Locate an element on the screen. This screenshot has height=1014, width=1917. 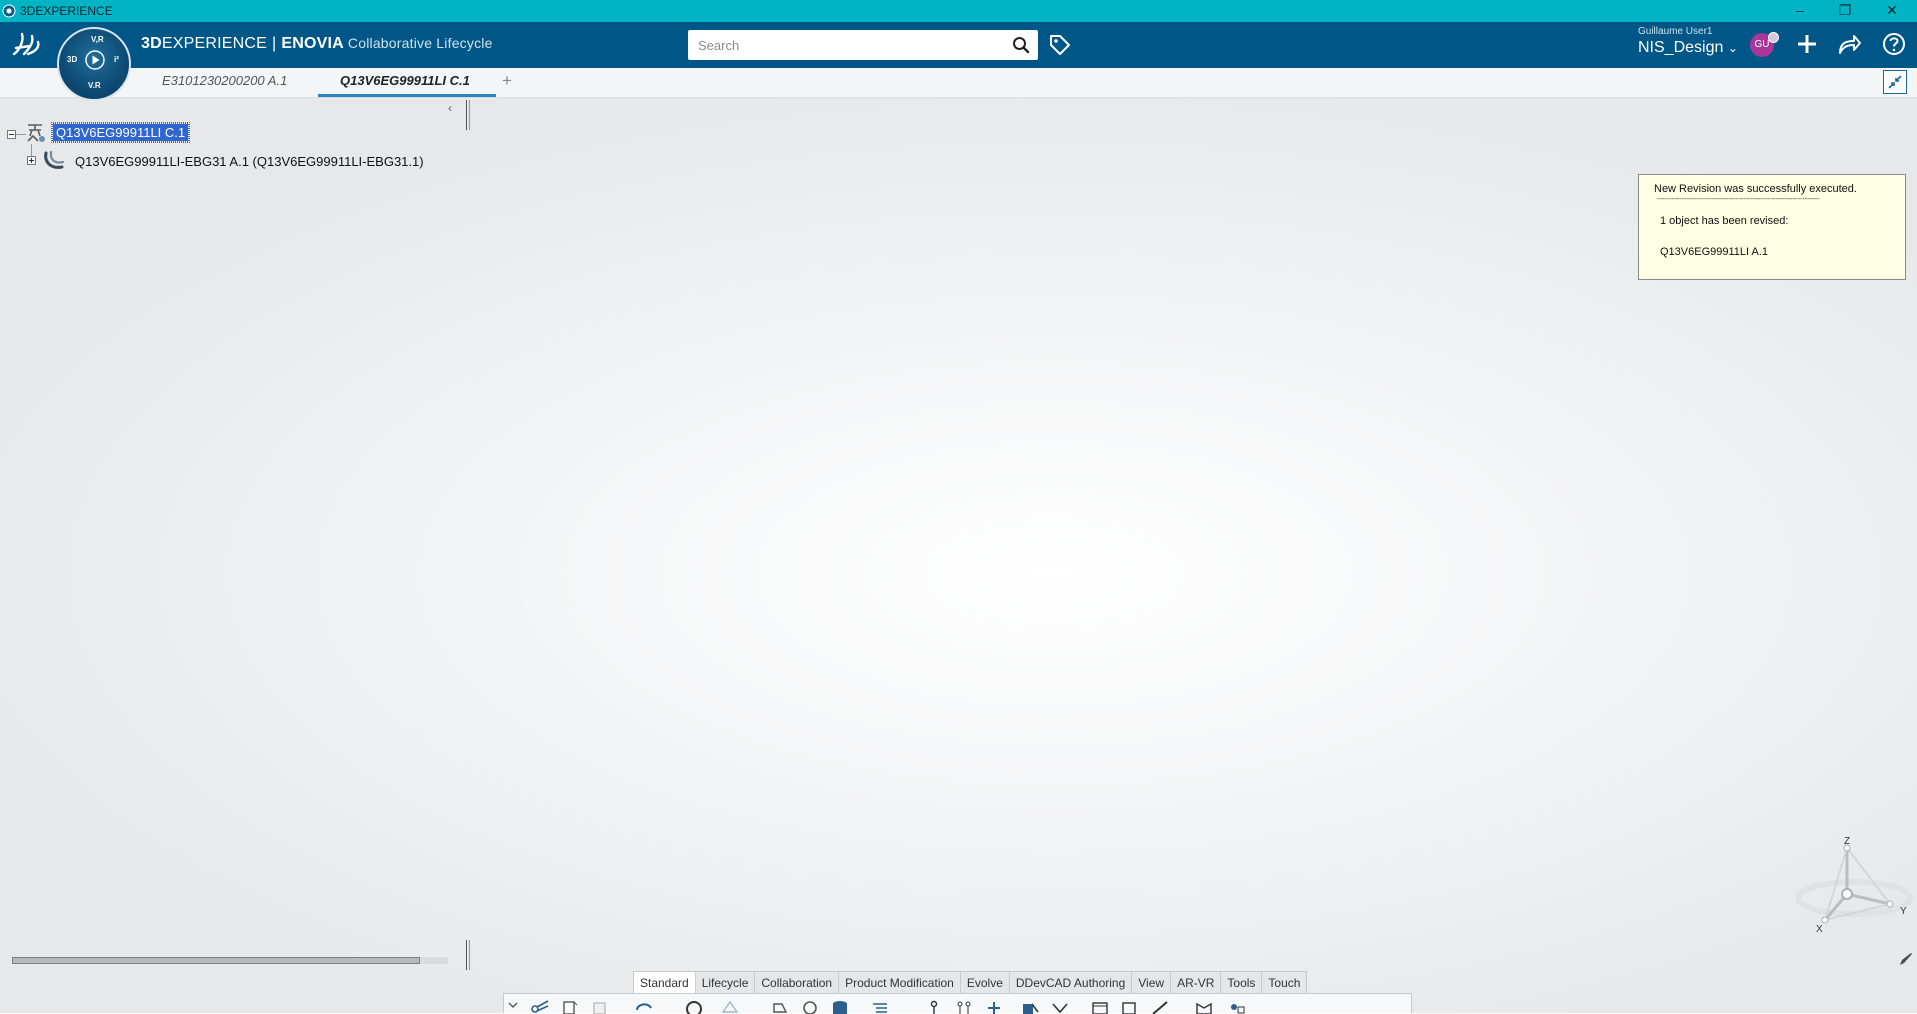
user-tool-icon is located at coordinates (1236, 1006).